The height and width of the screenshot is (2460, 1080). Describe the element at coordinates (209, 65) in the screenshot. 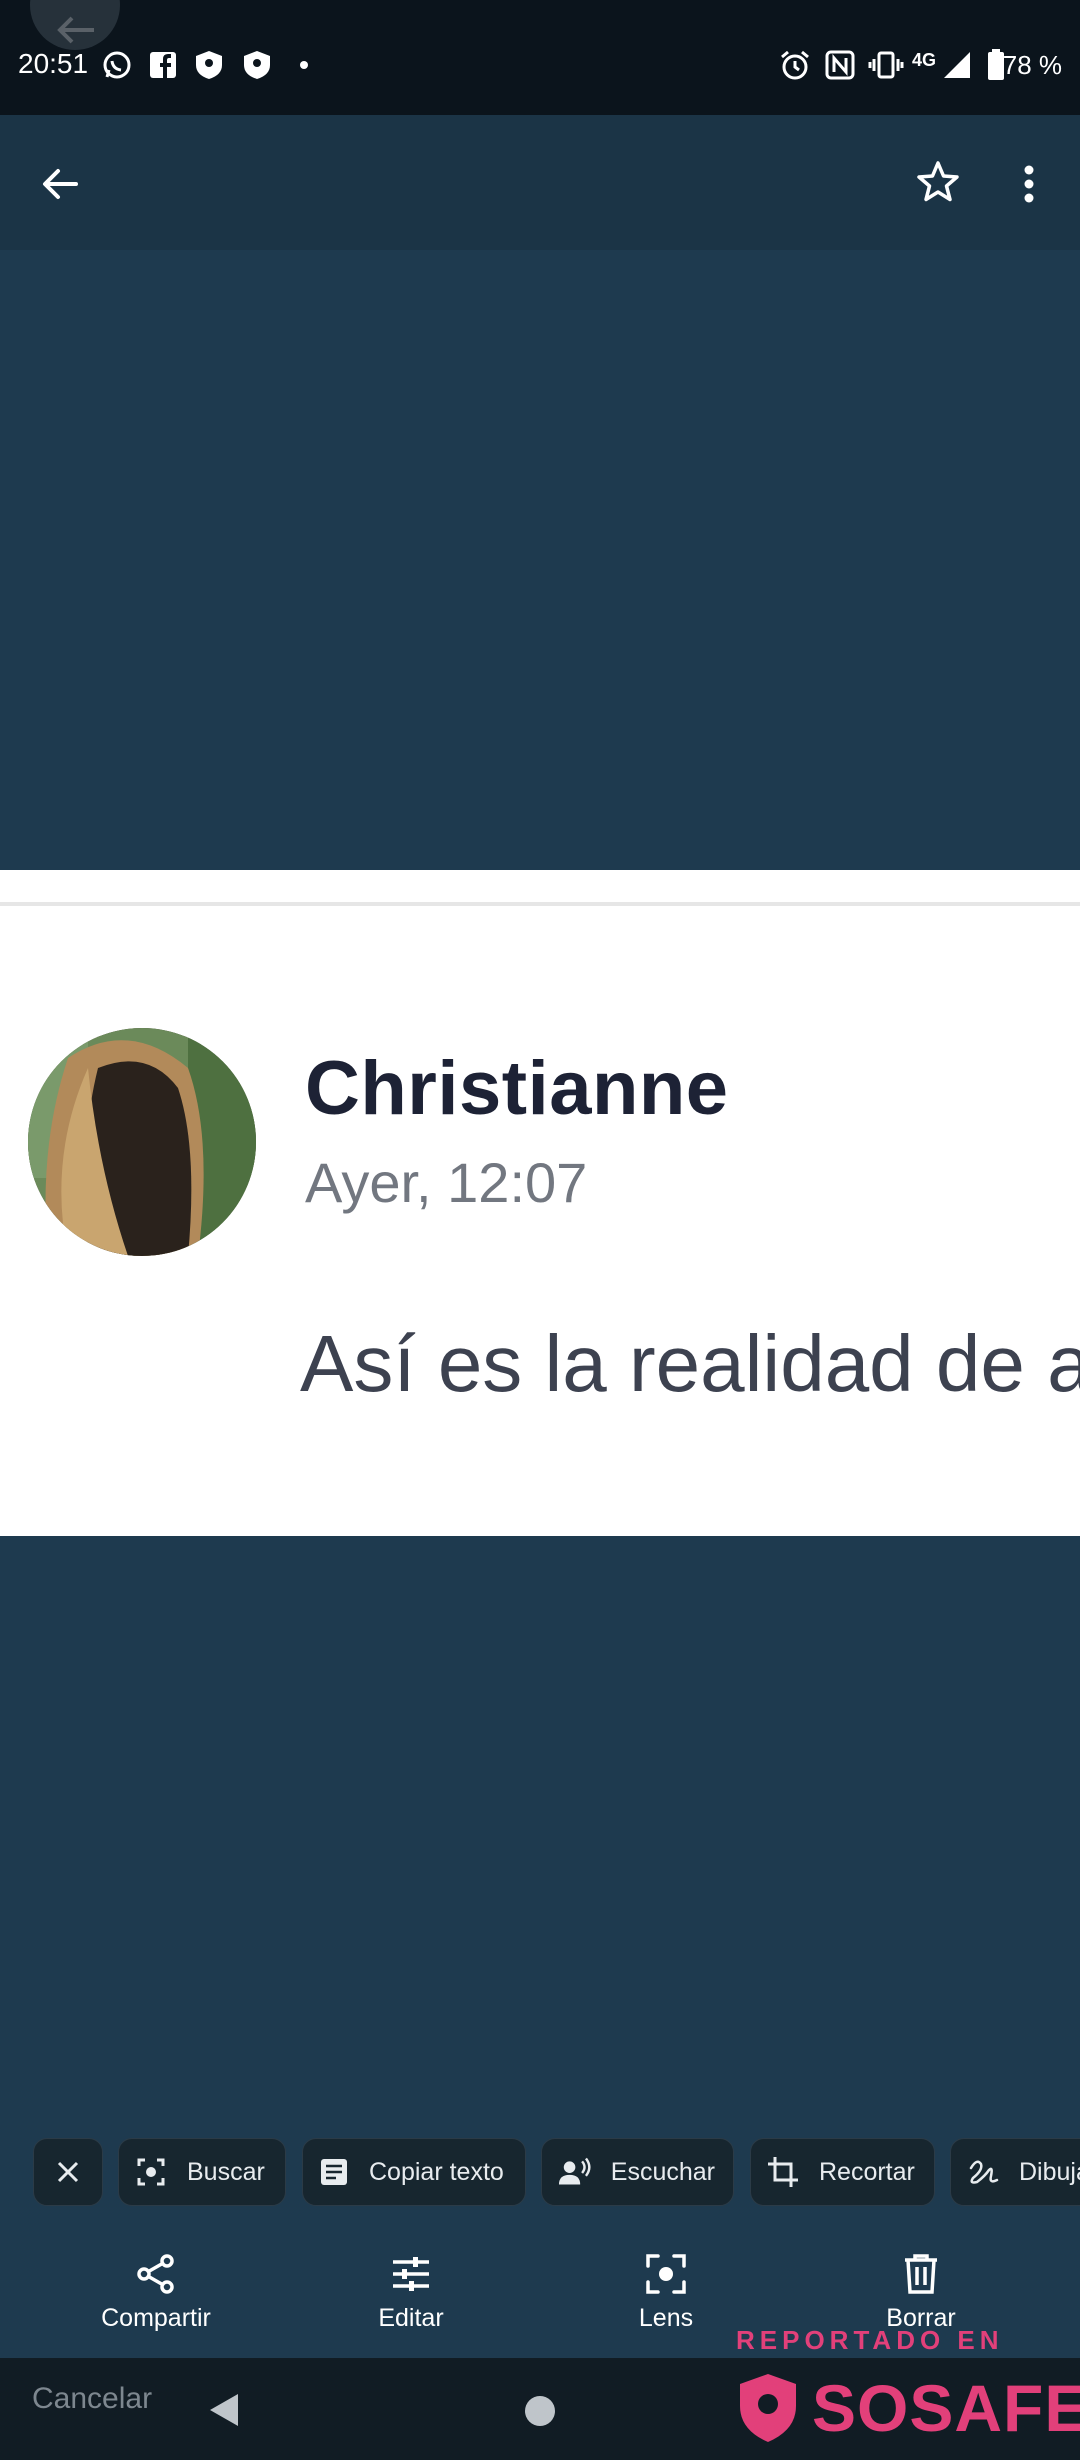

I see `shield-icon` at that location.